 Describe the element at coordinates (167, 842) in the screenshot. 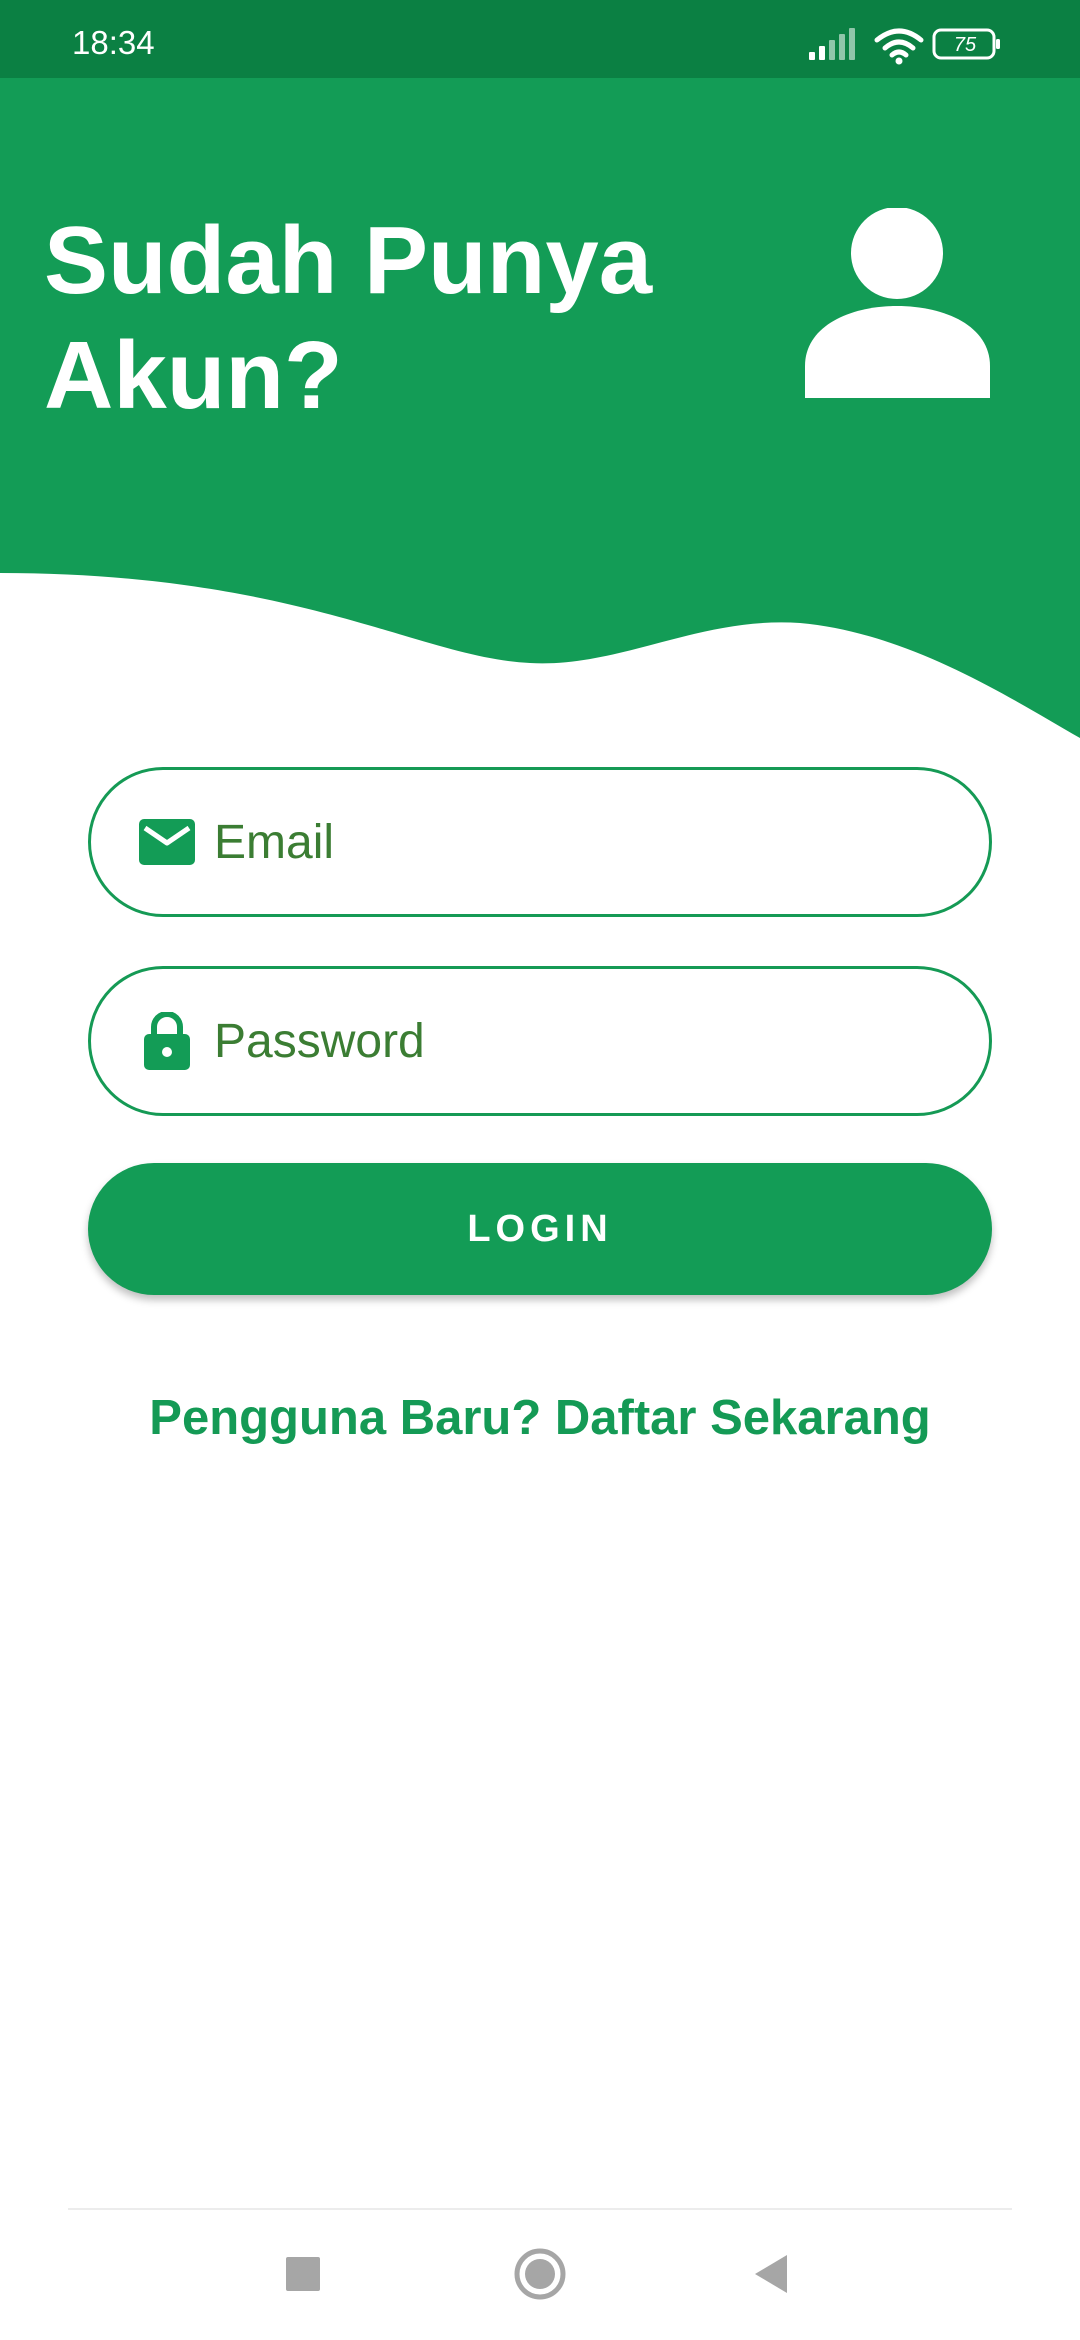

I see `email-icon` at that location.